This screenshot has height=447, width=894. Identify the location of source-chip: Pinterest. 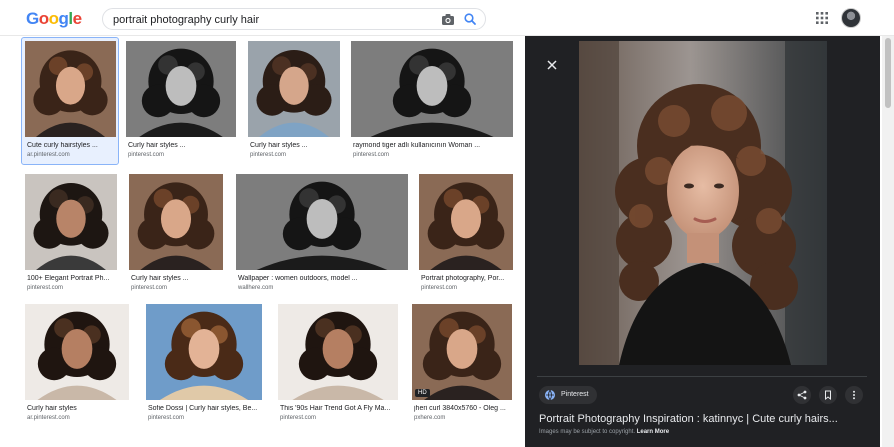
(568, 395).